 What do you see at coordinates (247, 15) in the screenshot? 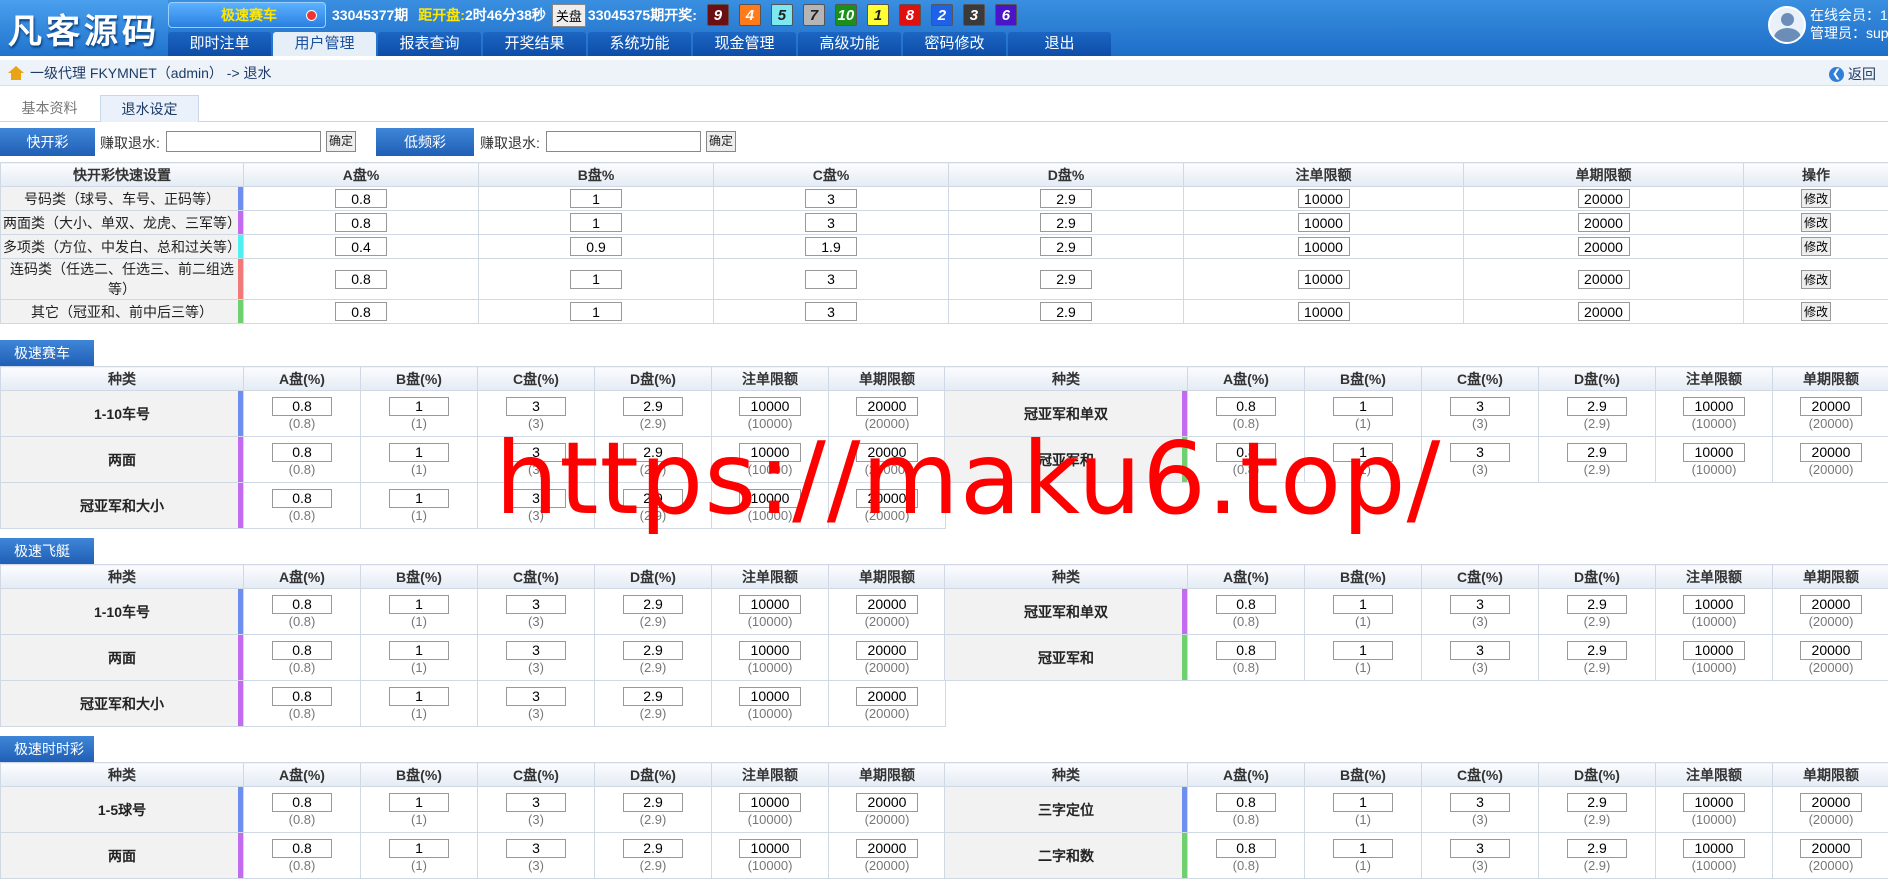
I see `game-selector: 极速赛车` at bounding box center [247, 15].